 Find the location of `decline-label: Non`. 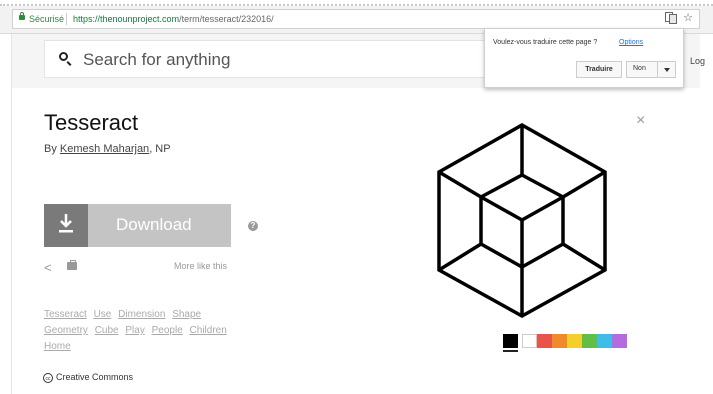

decline-label: Non is located at coordinates (639, 68).